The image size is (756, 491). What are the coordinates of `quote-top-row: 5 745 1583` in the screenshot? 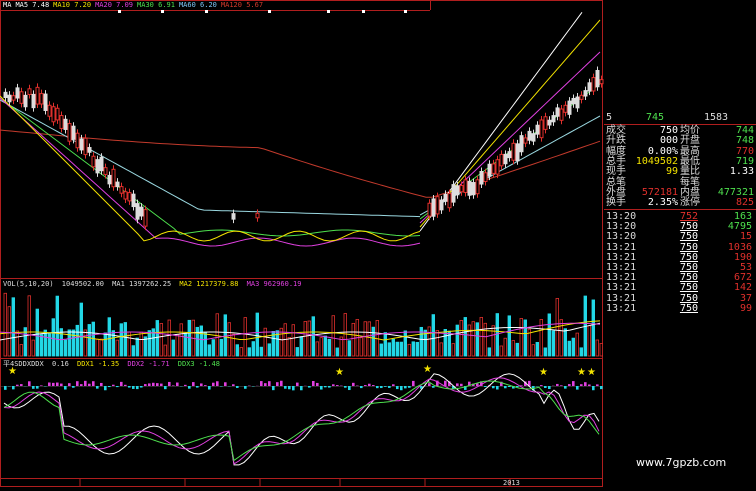 It's located at (680, 118).